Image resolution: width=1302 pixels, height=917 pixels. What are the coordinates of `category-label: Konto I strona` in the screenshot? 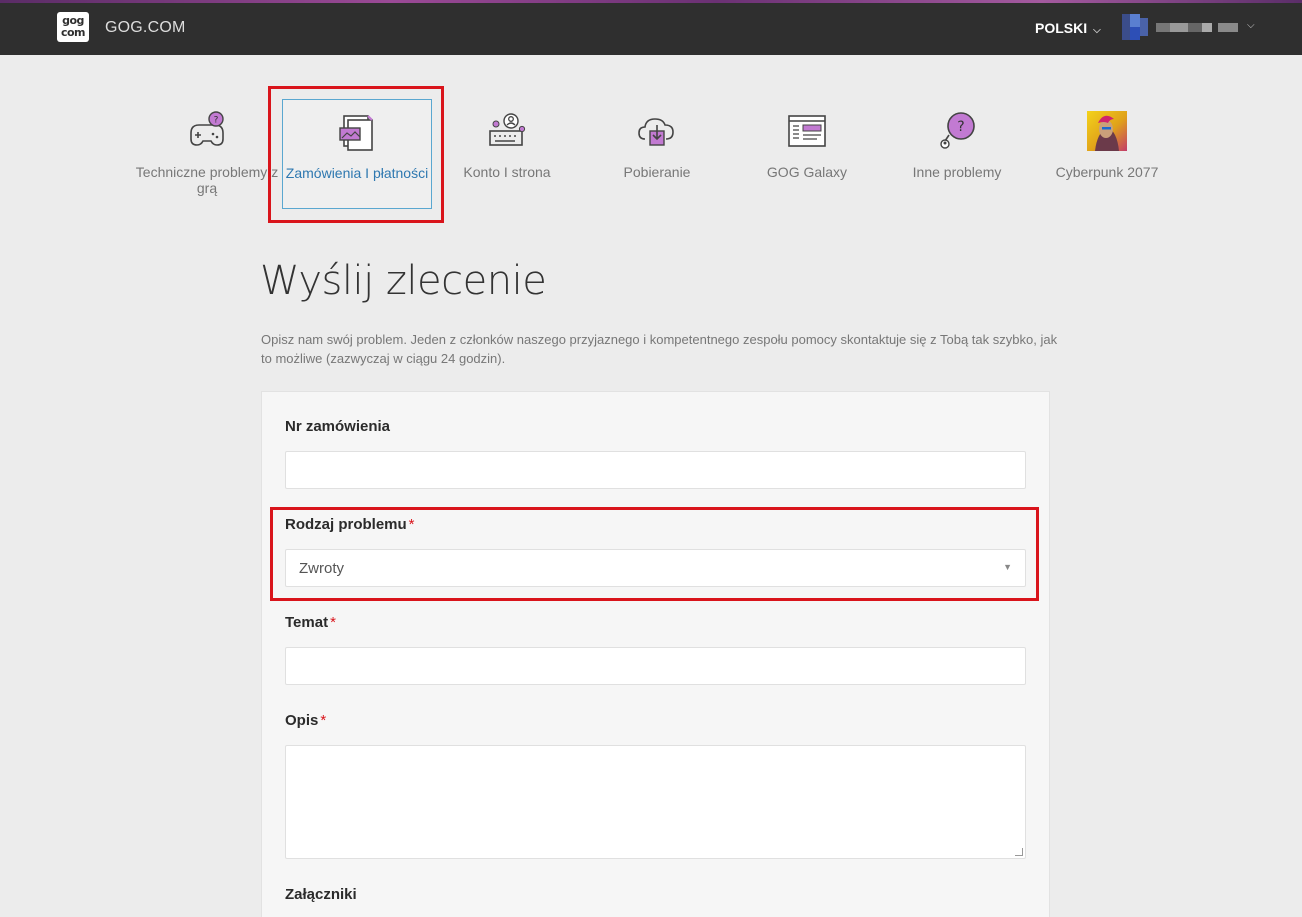 It's located at (507, 172).